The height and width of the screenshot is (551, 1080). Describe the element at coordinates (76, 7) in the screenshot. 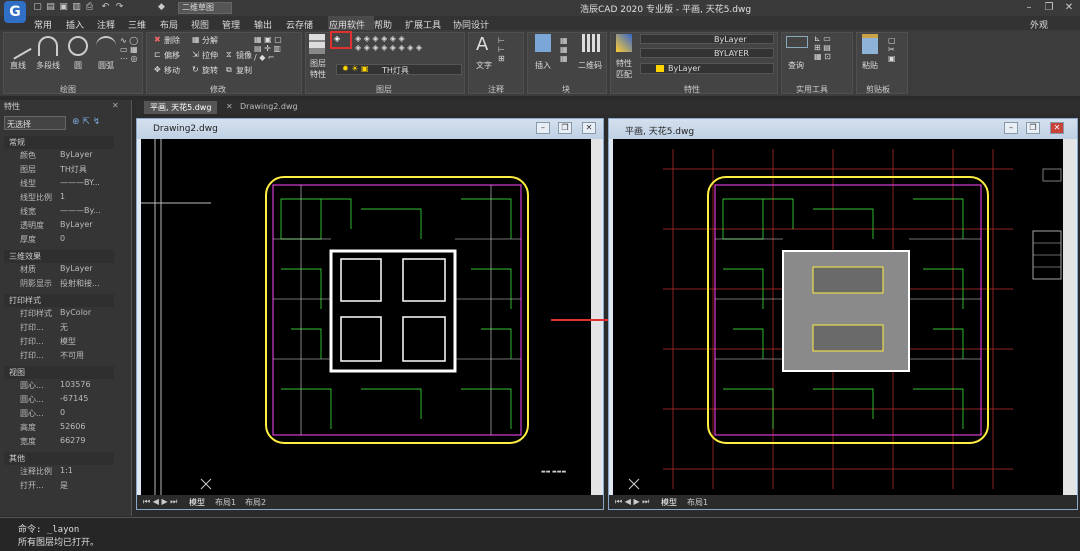

I see `saveas-icon: ▥` at that location.